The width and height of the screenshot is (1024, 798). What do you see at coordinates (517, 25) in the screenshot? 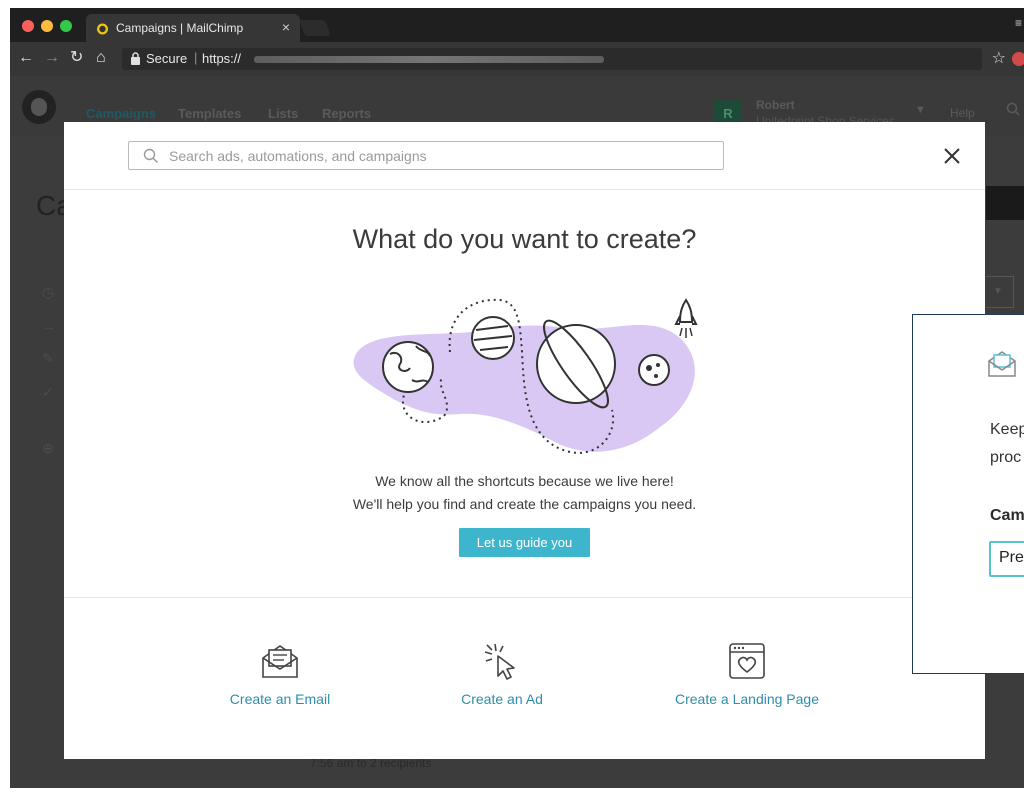
I see `tab-strip: Campaigns | MailChimp × ≡` at bounding box center [517, 25].